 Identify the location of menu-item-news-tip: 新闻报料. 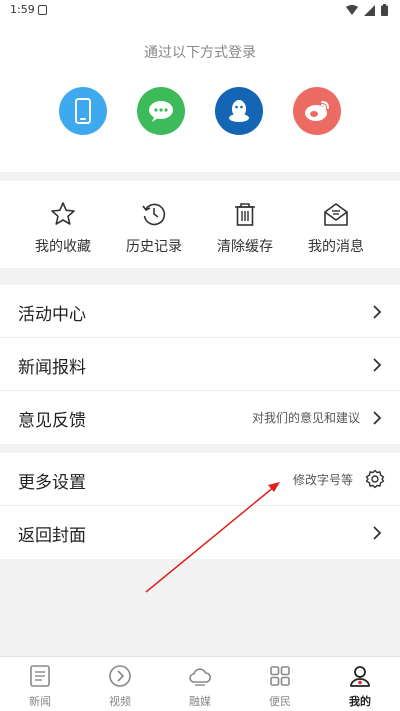
(200, 364).